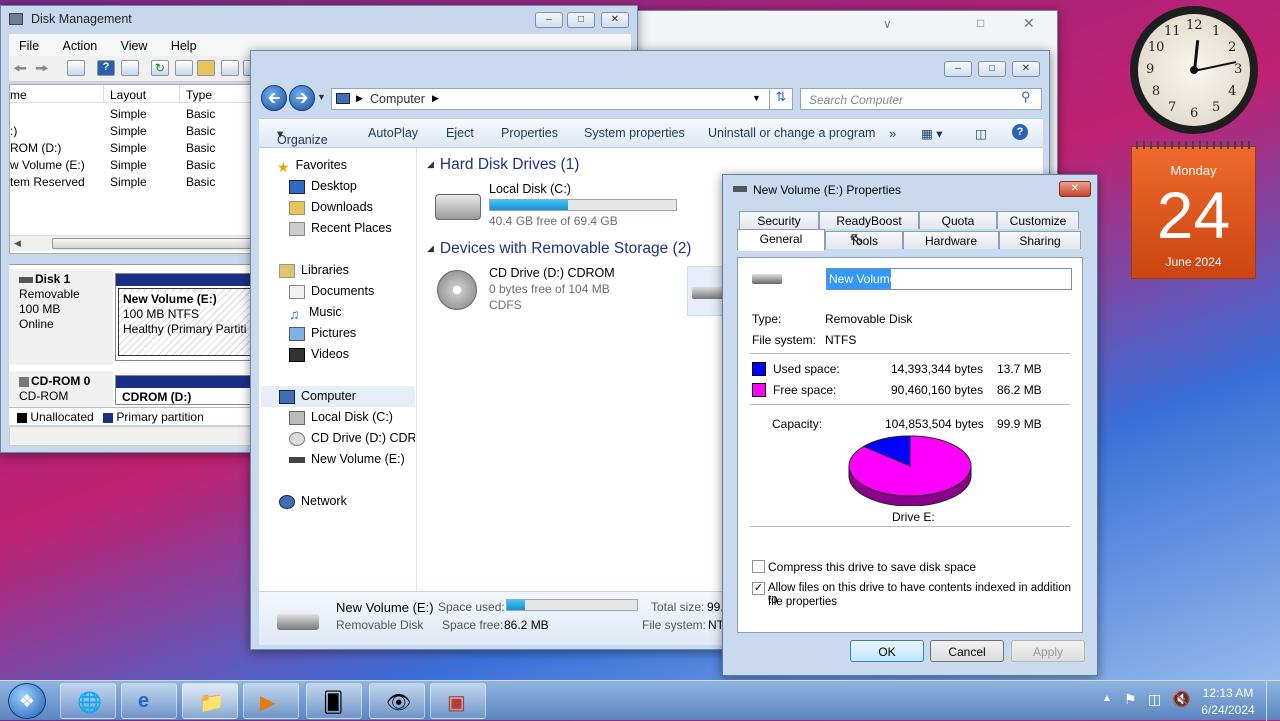 The width and height of the screenshot is (1280, 721). Describe the element at coordinates (340, 228) in the screenshot. I see `nav-recent-places: Recent Places` at that location.